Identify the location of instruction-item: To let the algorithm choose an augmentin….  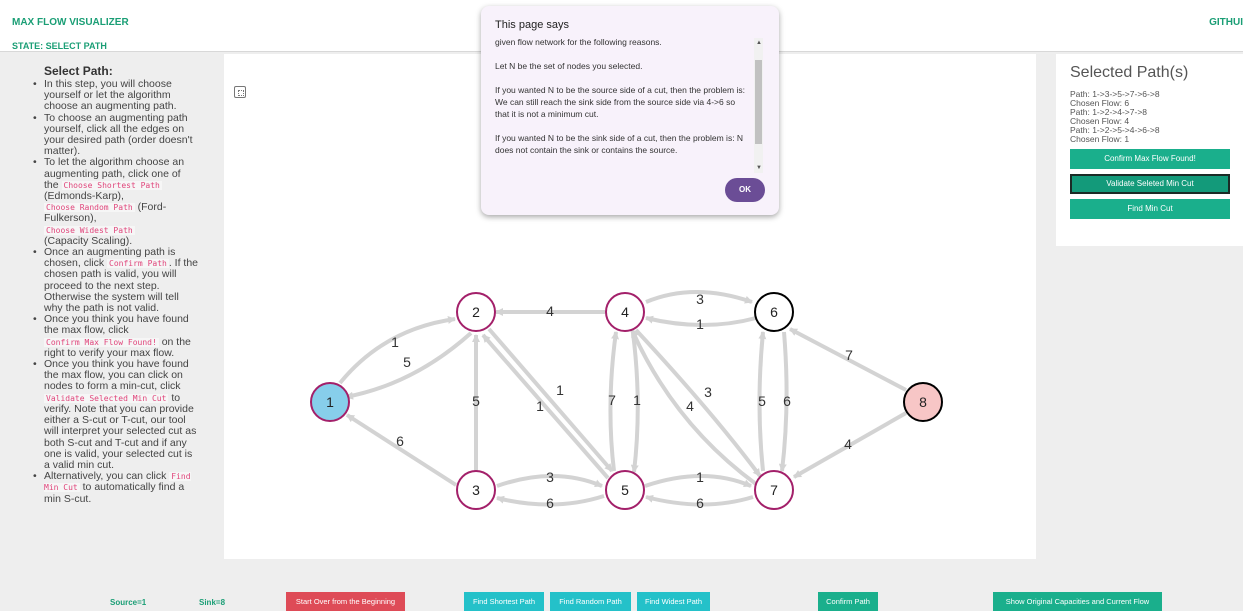
(114, 202).